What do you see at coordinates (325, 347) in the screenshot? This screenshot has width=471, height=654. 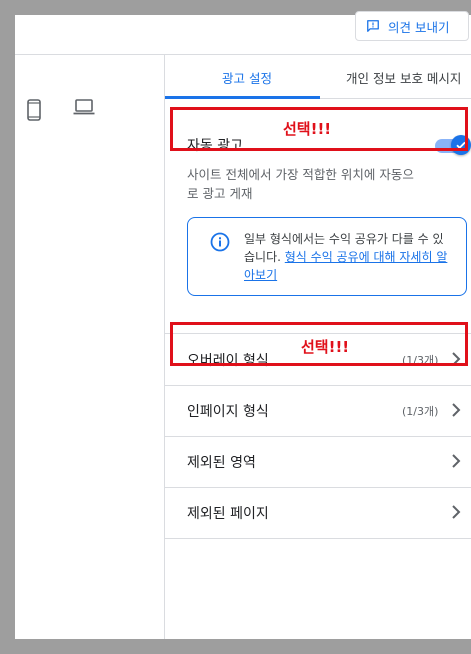 I see `annotation-label-overlay: 선택!!!` at bounding box center [325, 347].